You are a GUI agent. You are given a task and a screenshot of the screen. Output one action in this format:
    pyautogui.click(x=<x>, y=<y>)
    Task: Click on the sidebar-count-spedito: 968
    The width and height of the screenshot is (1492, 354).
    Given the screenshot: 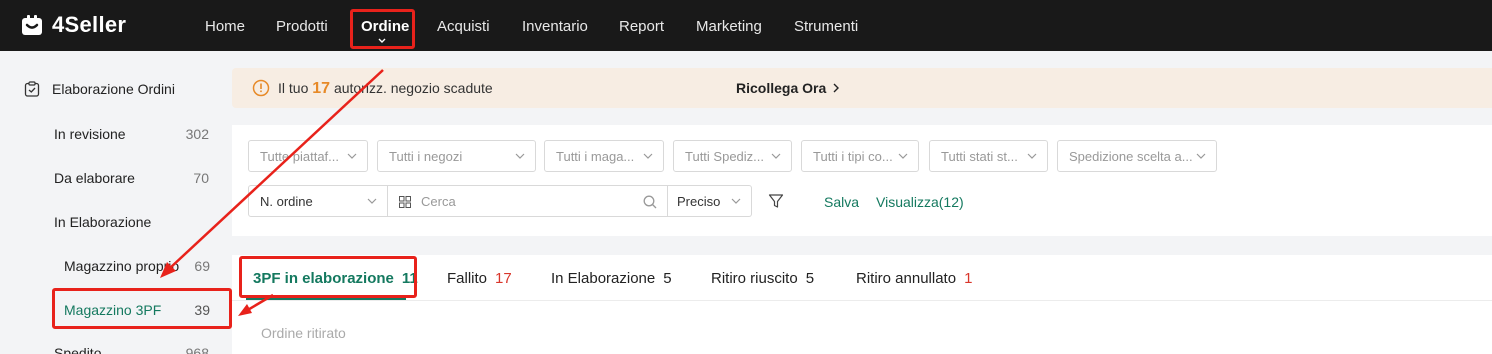 What is the action you would take?
    pyautogui.click(x=197, y=349)
    